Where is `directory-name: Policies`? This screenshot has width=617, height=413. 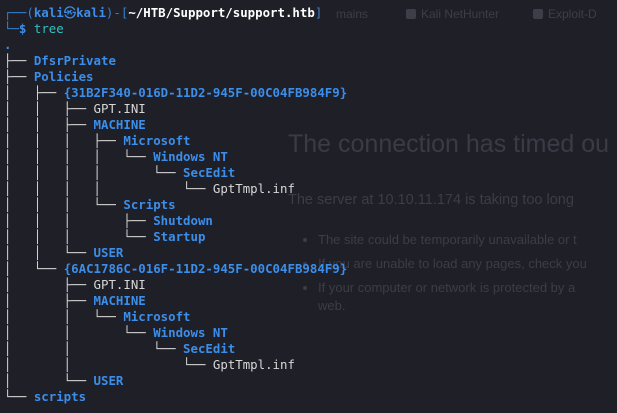
directory-name: Policies is located at coordinates (63, 76).